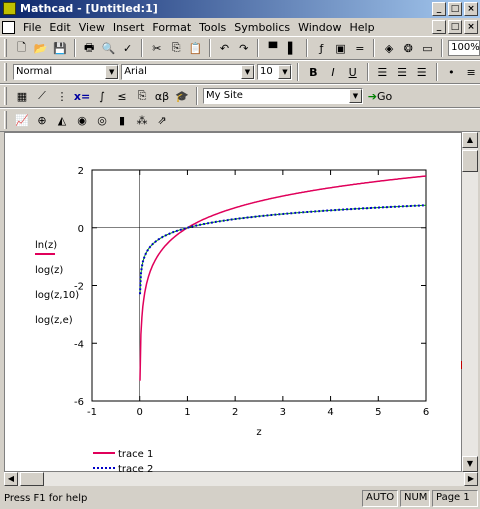  What do you see at coordinates (82, 120) in the screenshot?
I see `sphere-plot-icon: ◉` at bounding box center [82, 120].